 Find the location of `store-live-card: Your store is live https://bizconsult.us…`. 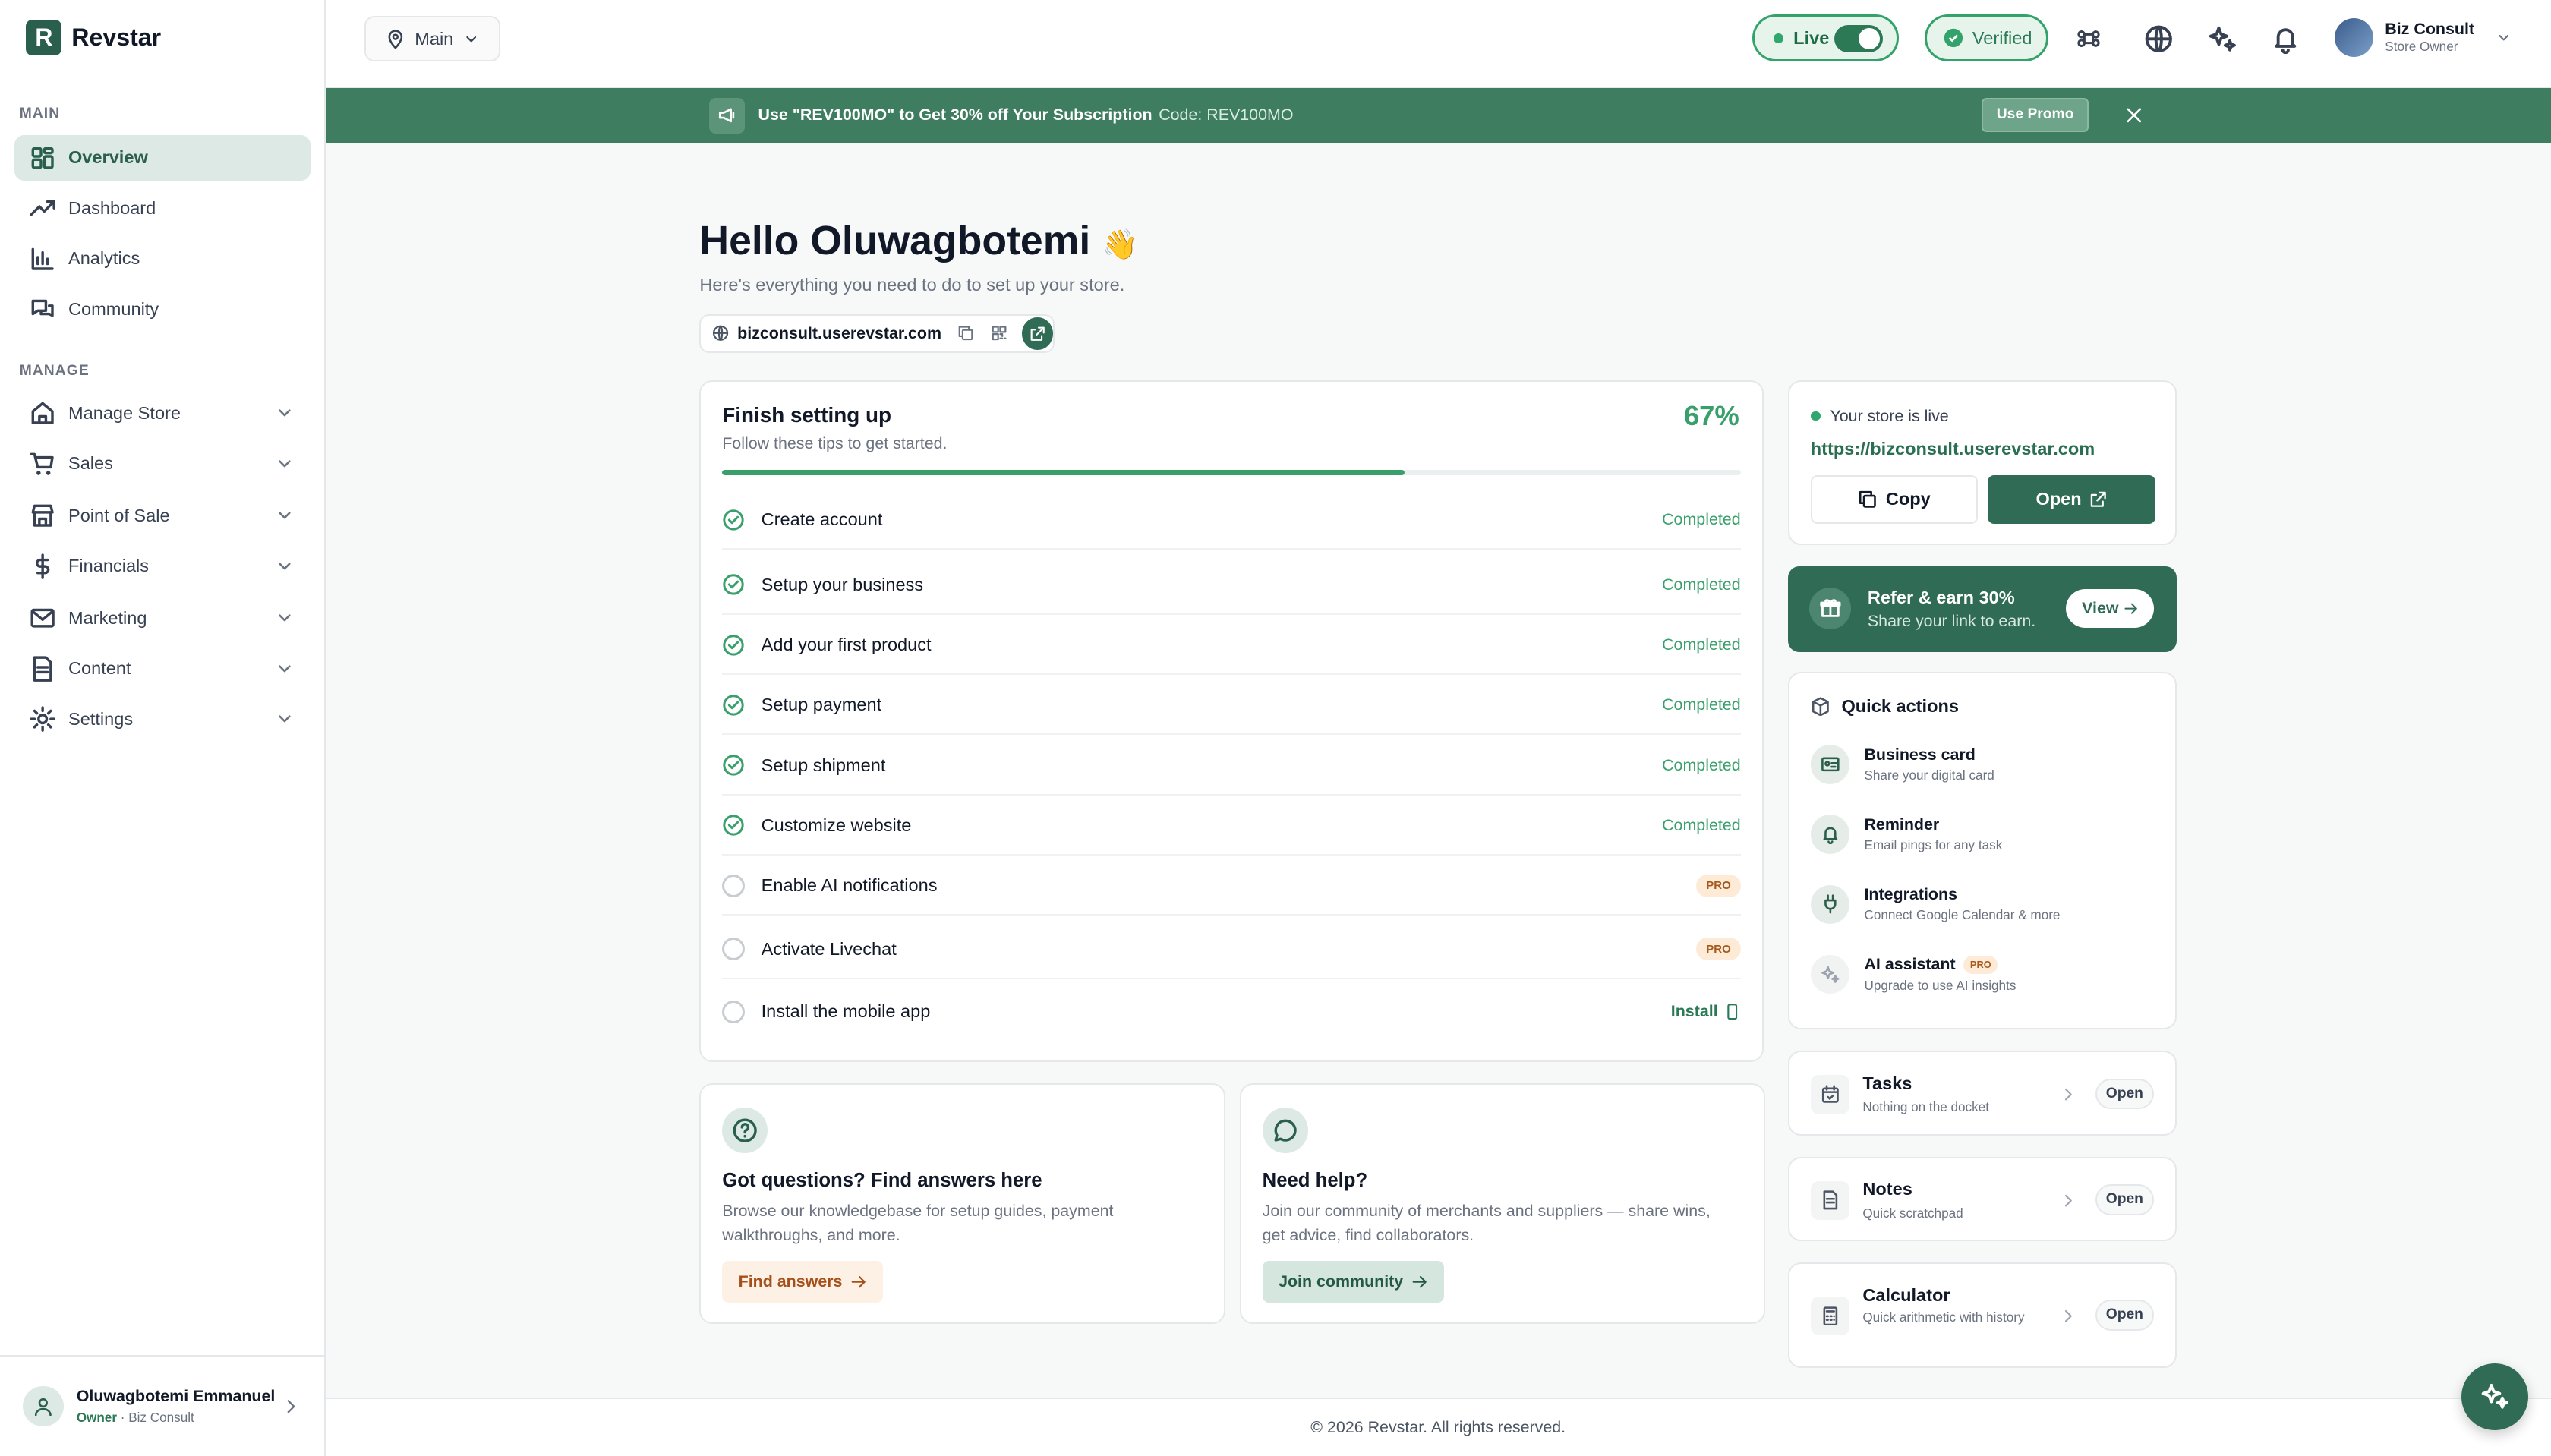

store-live-card: Your store is live https://bizconsult.us… is located at coordinates (1982, 462).